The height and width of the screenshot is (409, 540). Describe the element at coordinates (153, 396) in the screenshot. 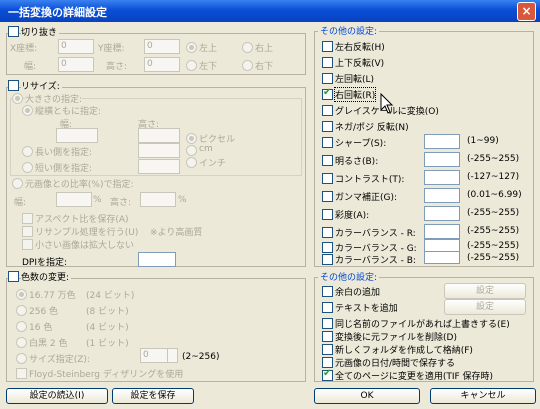

I see `save-settings-button: 設定を保存` at that location.